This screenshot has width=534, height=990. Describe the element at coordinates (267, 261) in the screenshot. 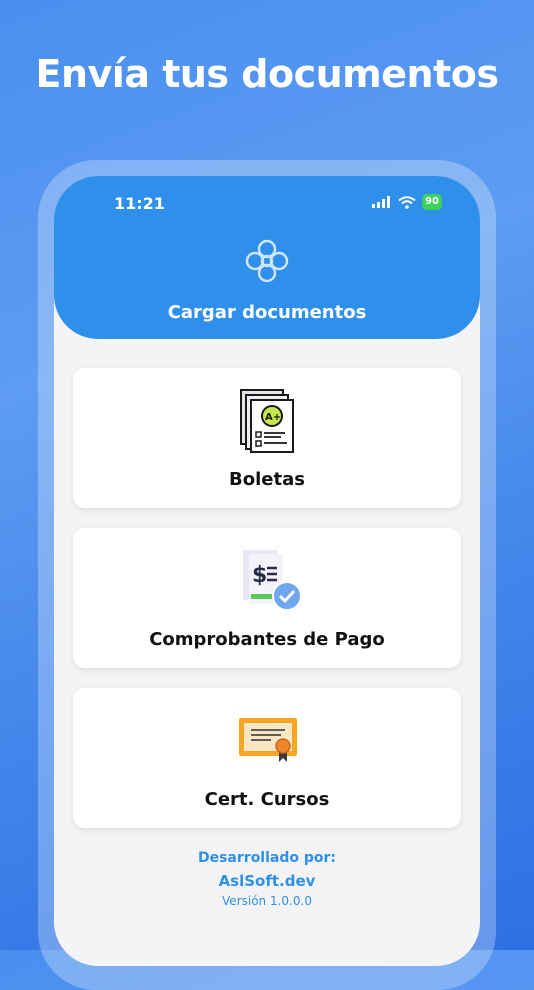

I see `knot-logo-icon` at that location.